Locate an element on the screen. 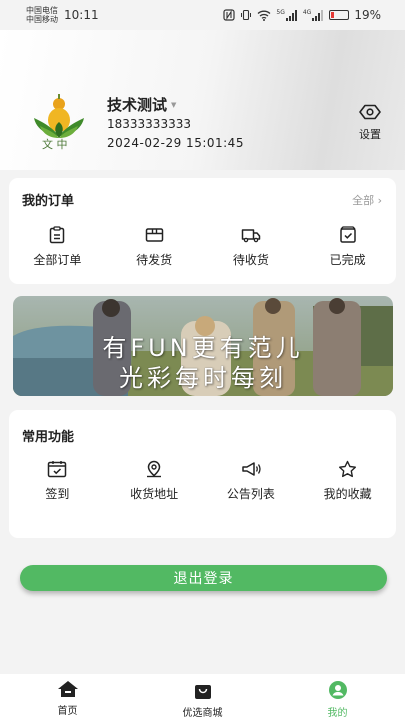 This screenshot has width=405, height=720. tab-home-label: 首页 is located at coordinates (67, 711).